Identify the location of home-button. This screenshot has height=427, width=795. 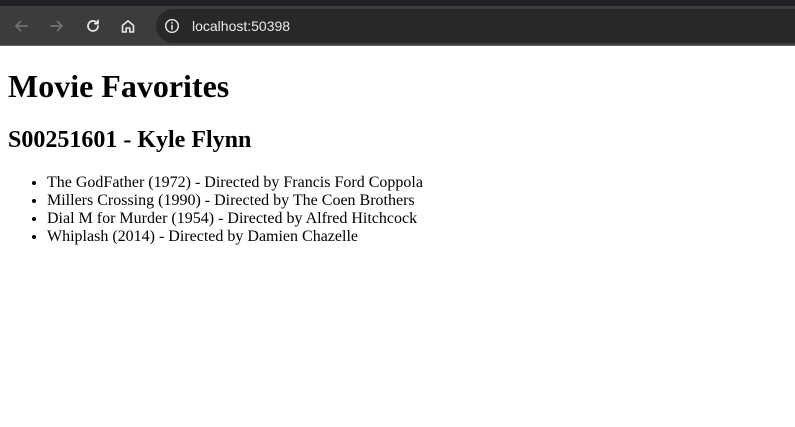
(128, 26).